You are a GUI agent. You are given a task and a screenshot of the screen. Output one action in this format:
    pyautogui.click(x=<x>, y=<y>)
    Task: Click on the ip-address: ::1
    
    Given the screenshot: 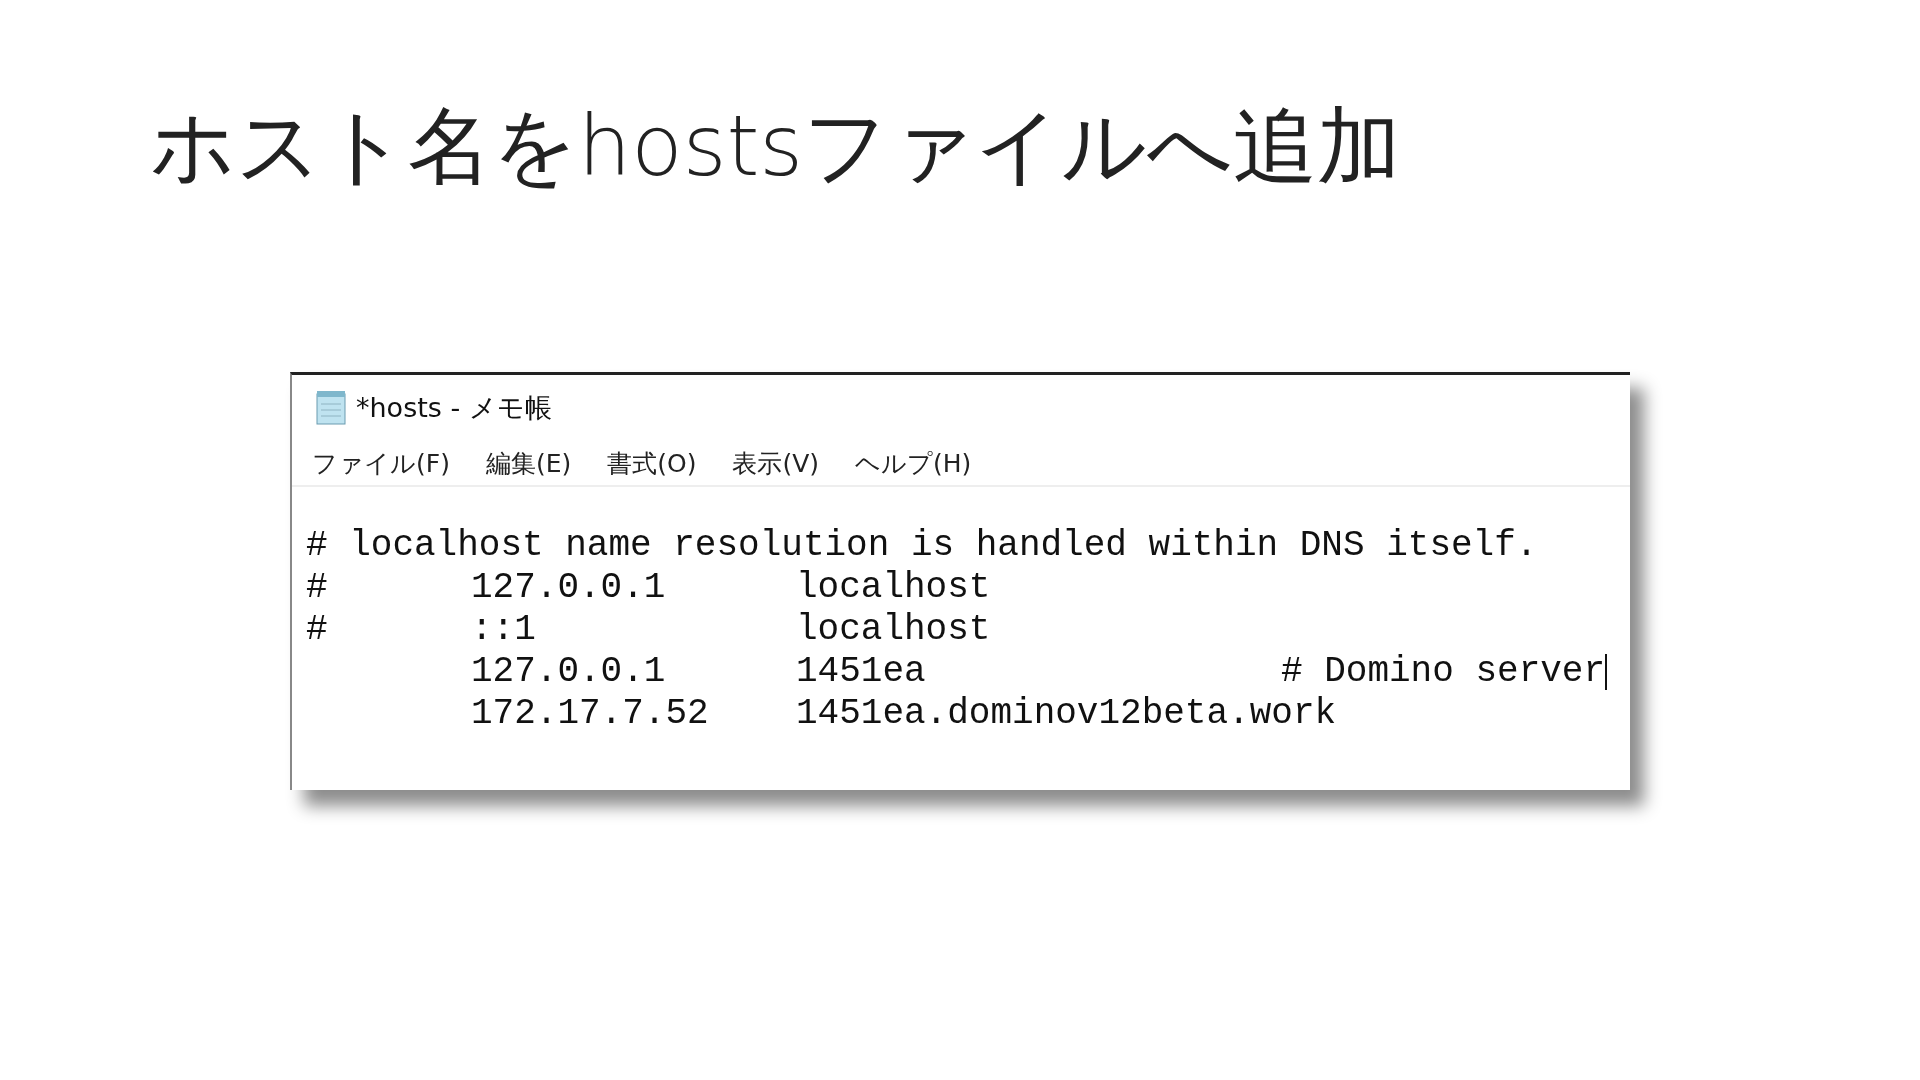 What is the action you would take?
    pyautogui.click(x=504, y=630)
    